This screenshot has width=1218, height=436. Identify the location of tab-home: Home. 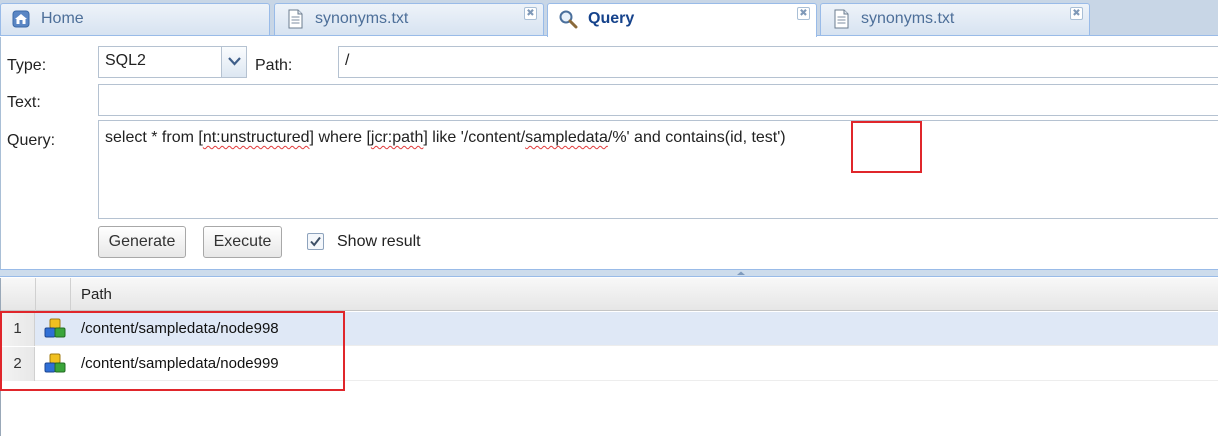
(135, 19).